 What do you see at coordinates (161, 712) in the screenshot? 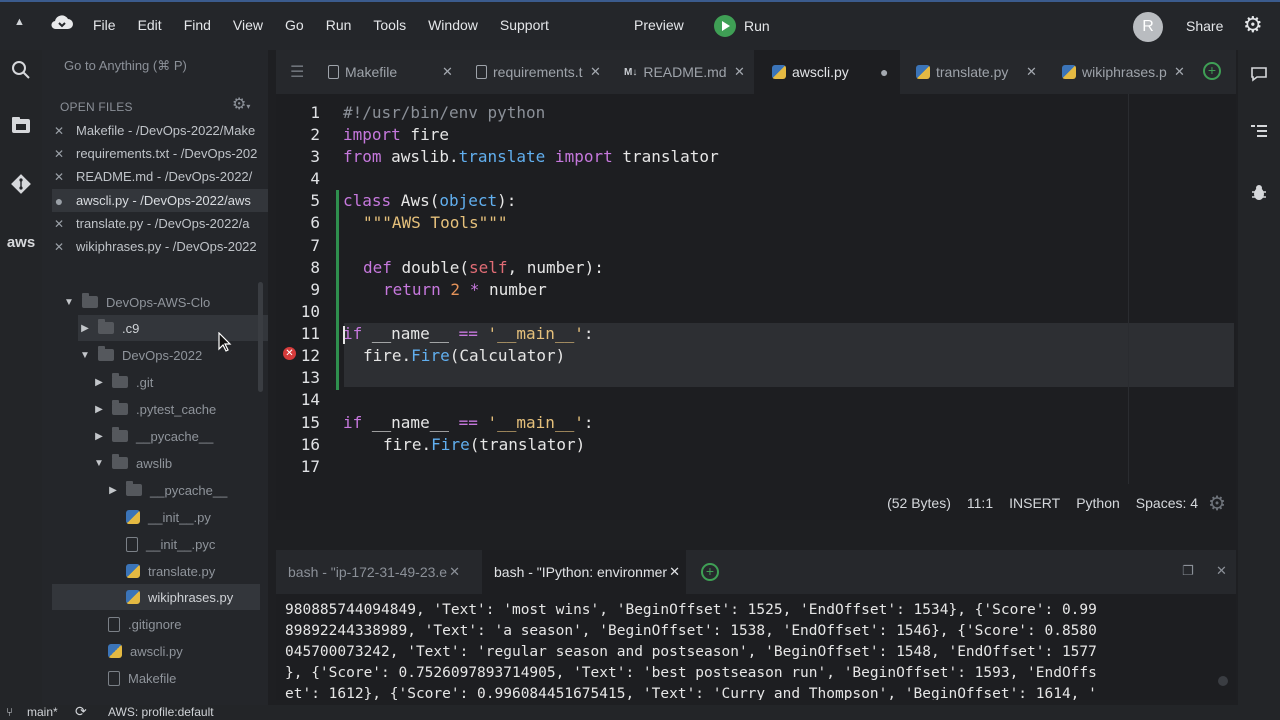
I see `aws-profile: AWS: profile:default` at bounding box center [161, 712].